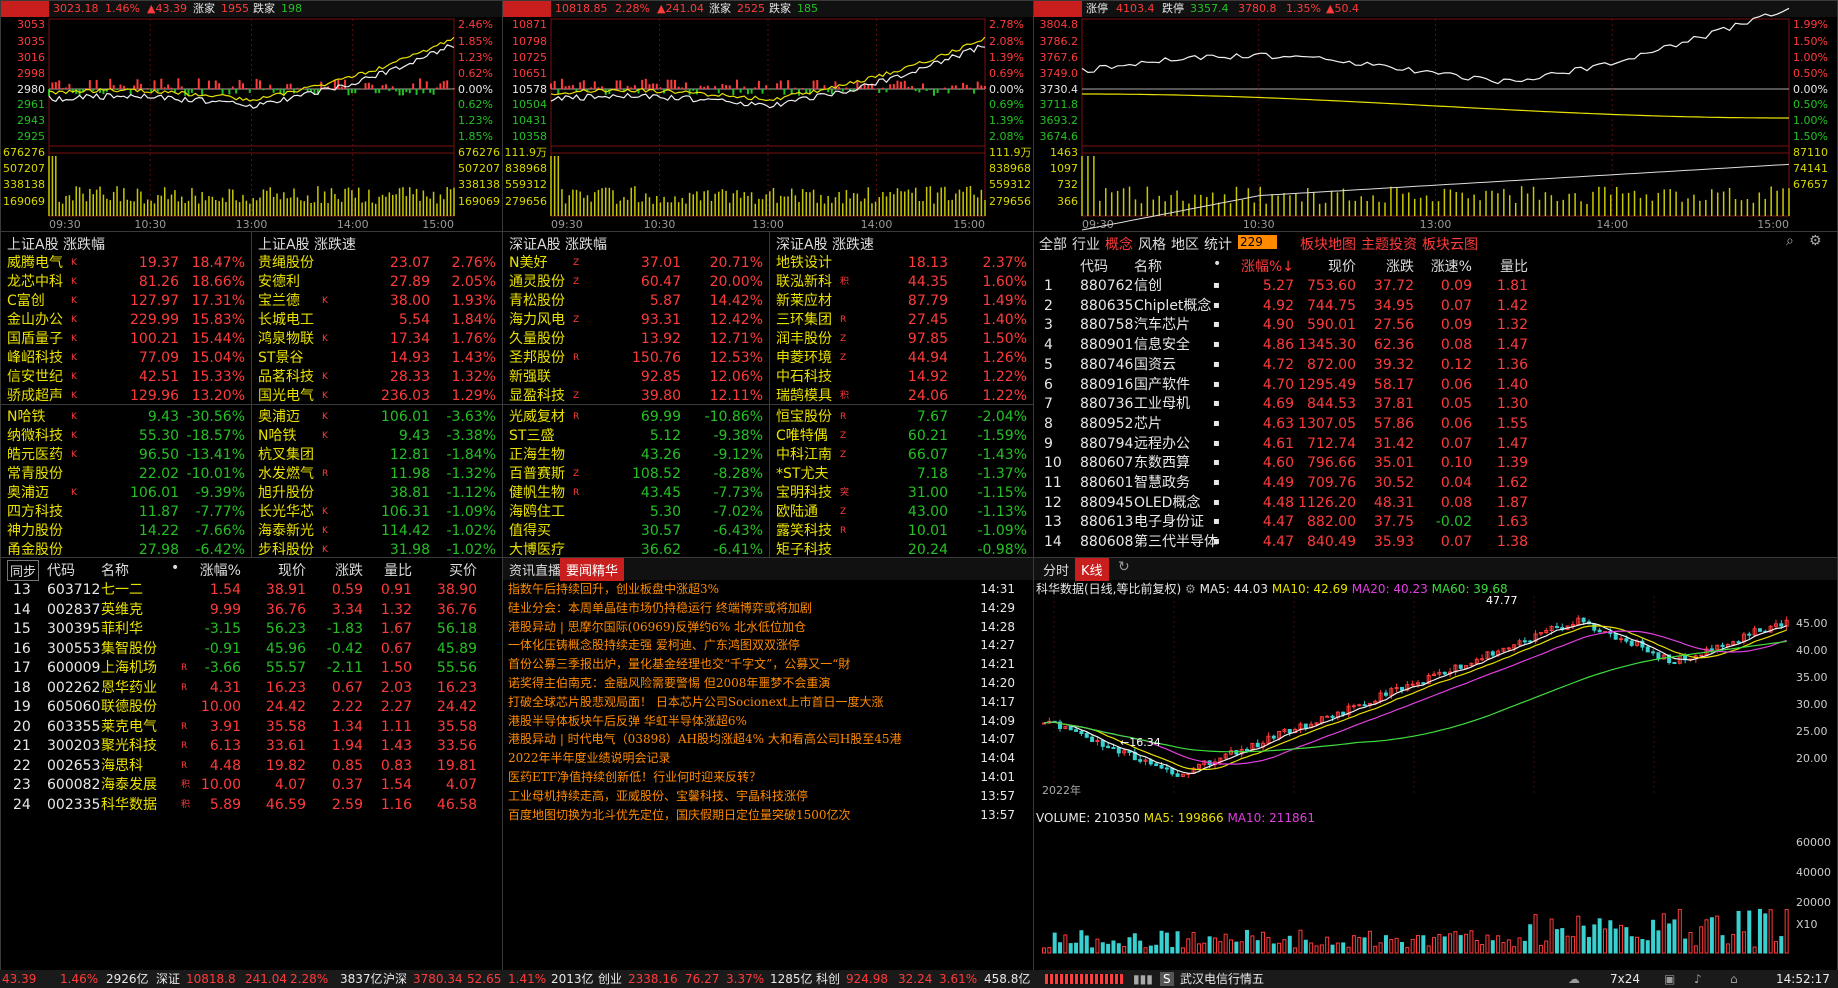 The width and height of the screenshot is (1838, 988). I want to click on concept-col-header: 名称, so click(1148, 266).